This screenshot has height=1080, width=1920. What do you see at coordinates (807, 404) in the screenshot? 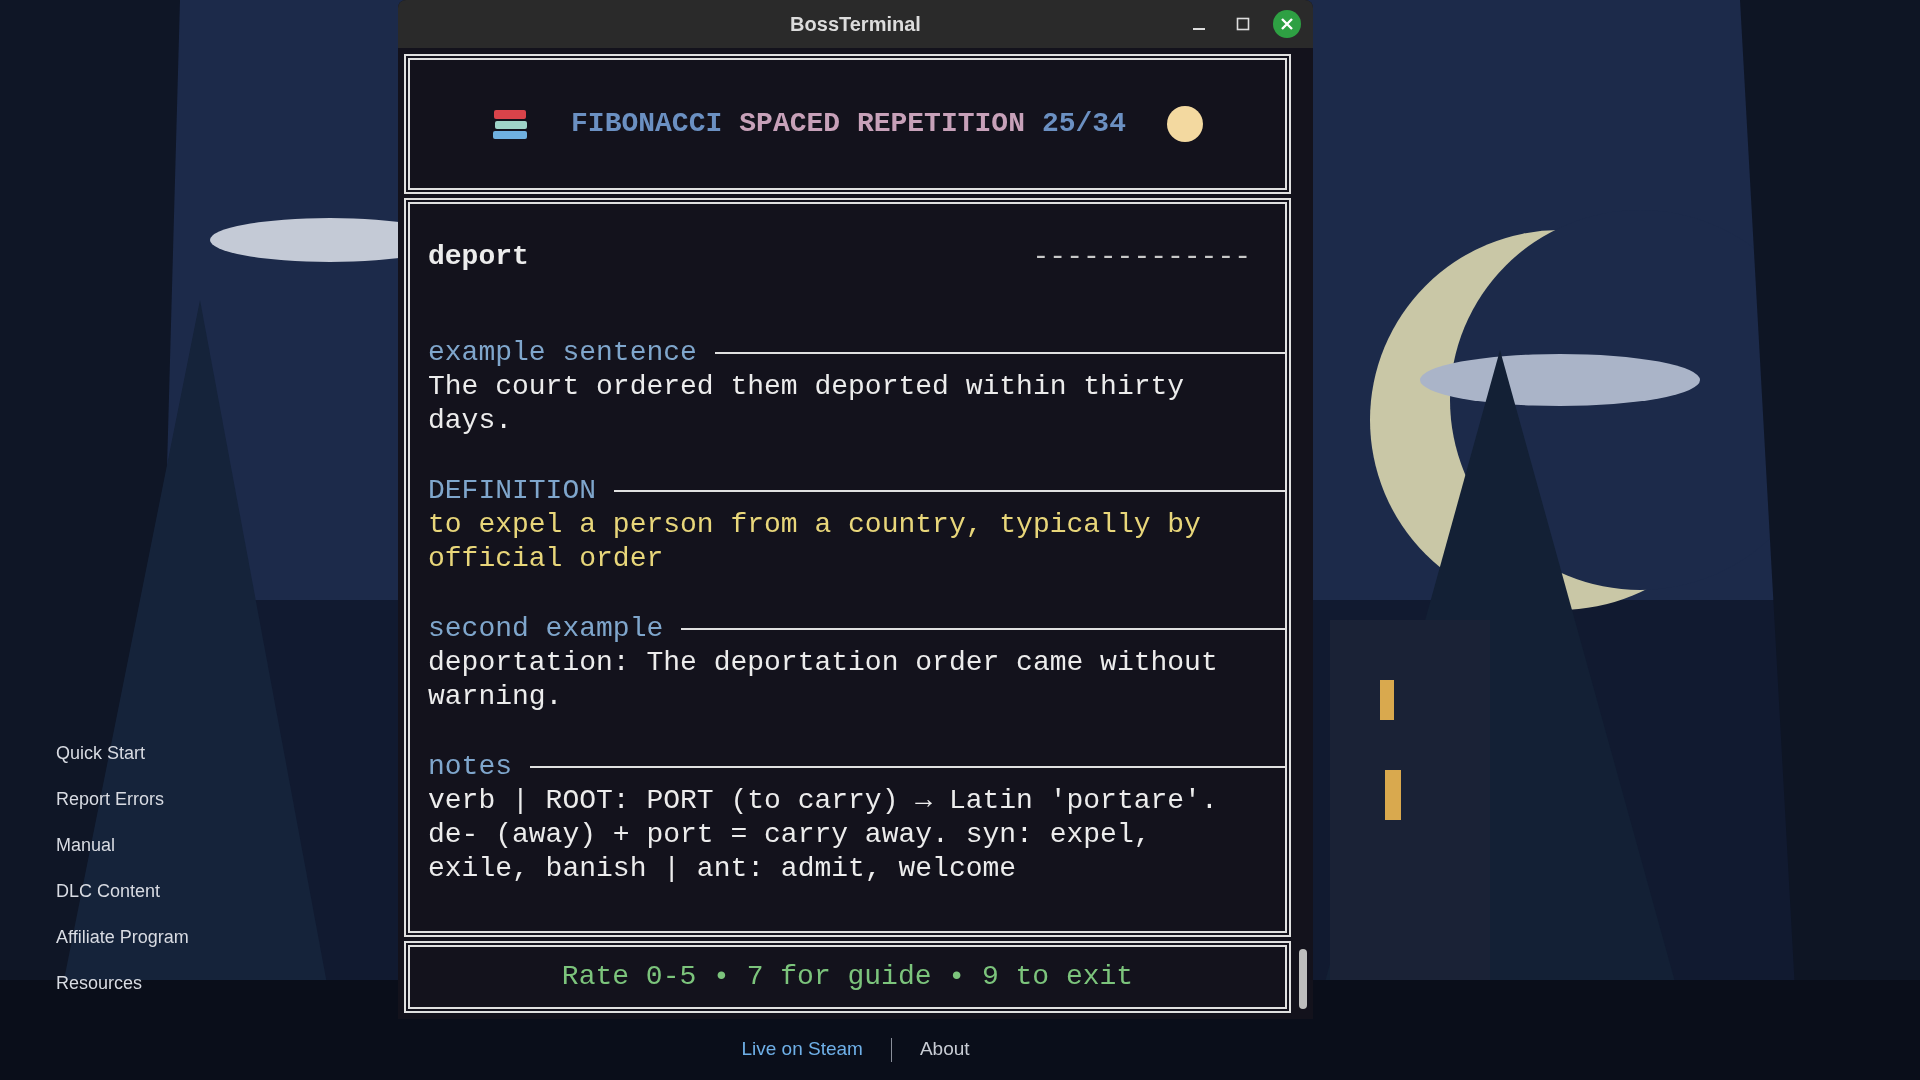
I see `section-text: The court ordered them deported within thirty days.` at bounding box center [807, 404].